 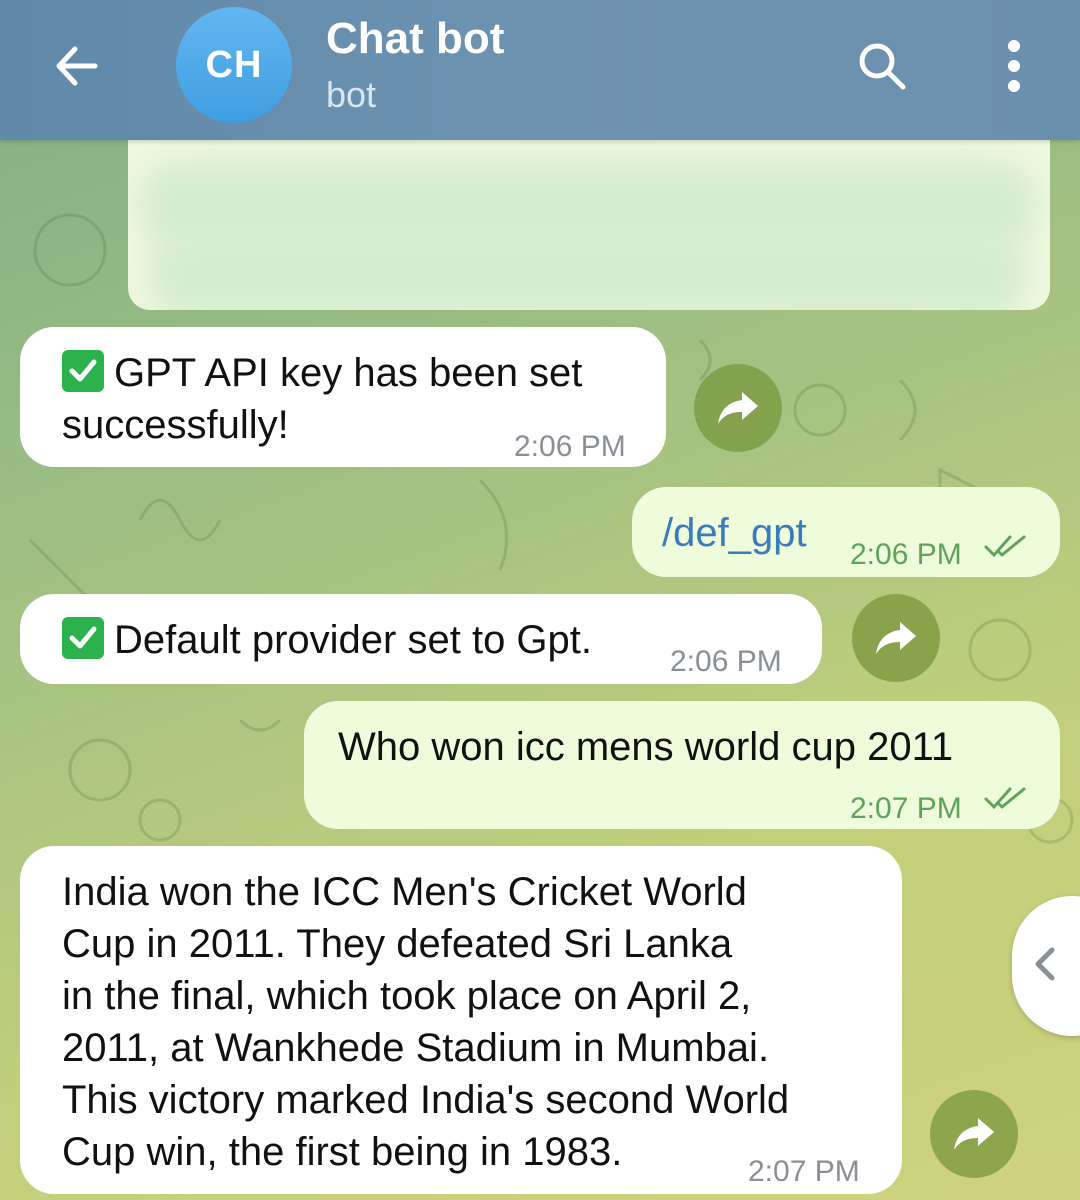 What do you see at coordinates (415, 39) in the screenshot?
I see `chat-title: Chat bot` at bounding box center [415, 39].